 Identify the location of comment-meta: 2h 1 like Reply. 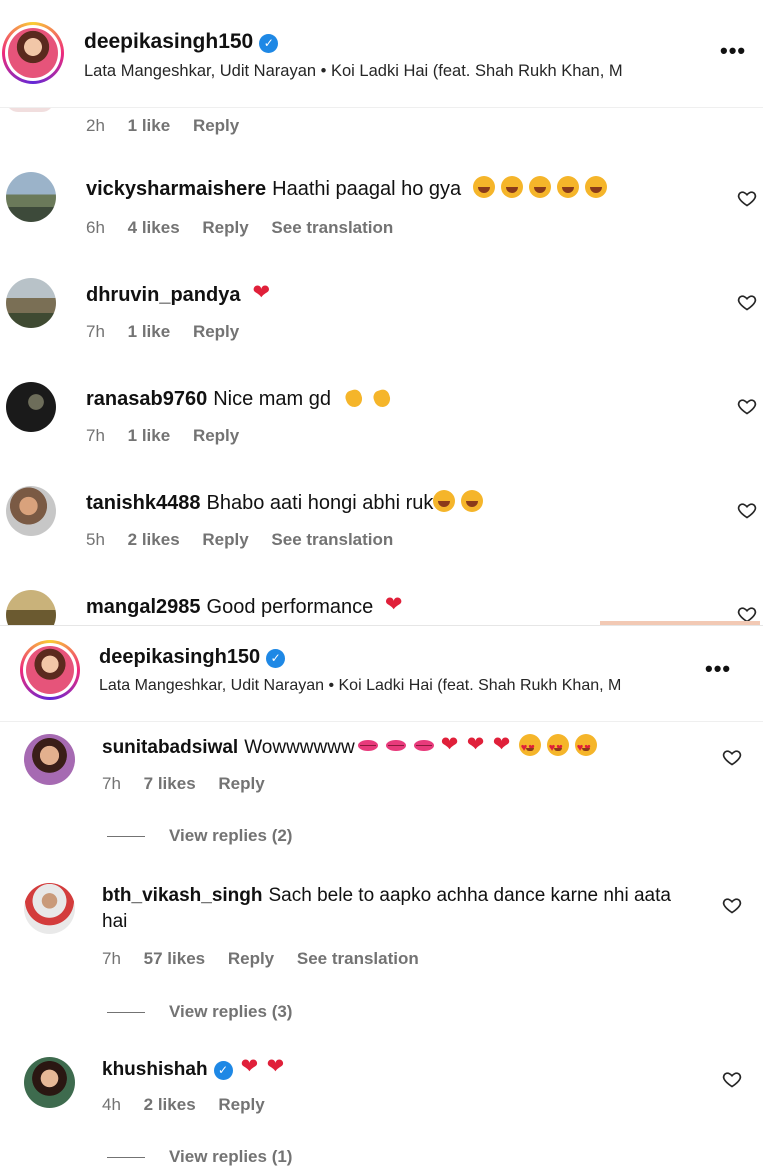
(171, 126).